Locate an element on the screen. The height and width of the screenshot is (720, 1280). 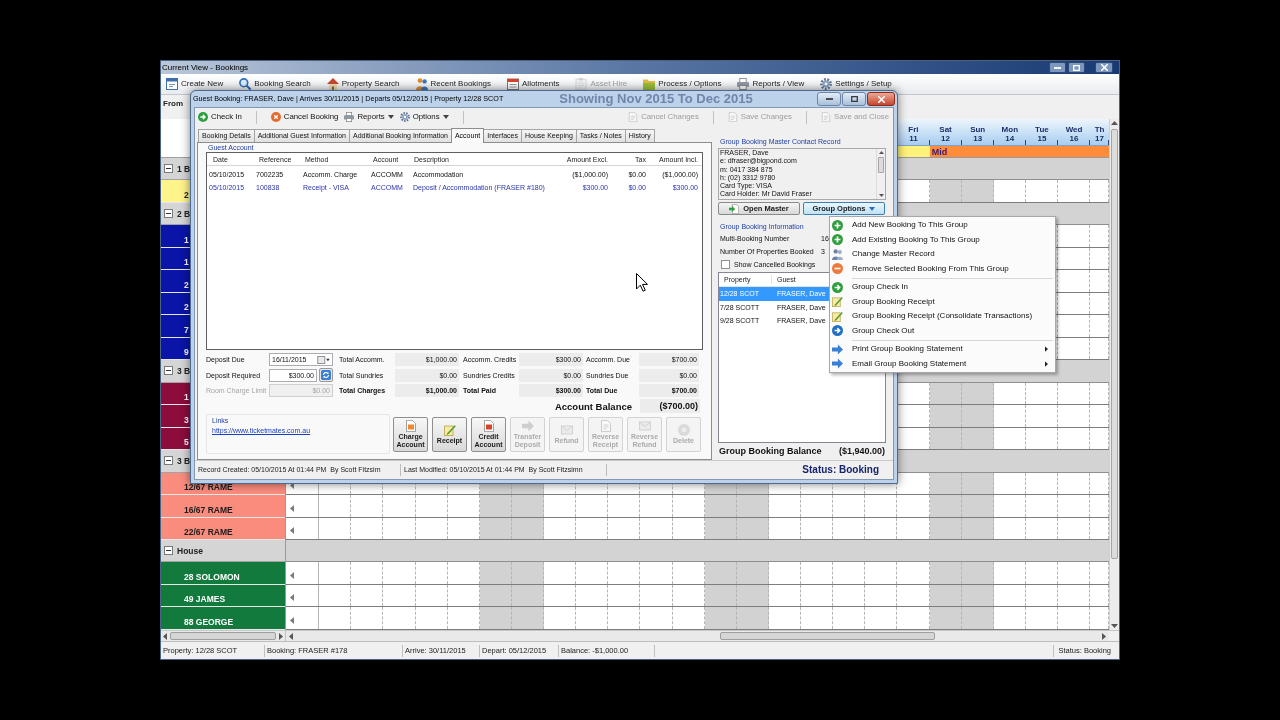
balance-value: ($700.00) is located at coordinates (670, 406).